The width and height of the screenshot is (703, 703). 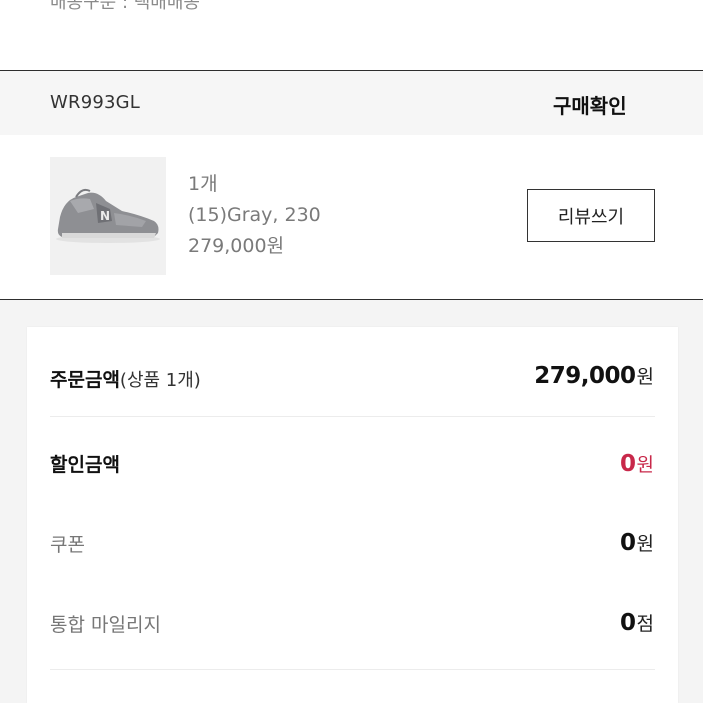 I want to click on discount-value-group: 0원, so click(x=637, y=463).